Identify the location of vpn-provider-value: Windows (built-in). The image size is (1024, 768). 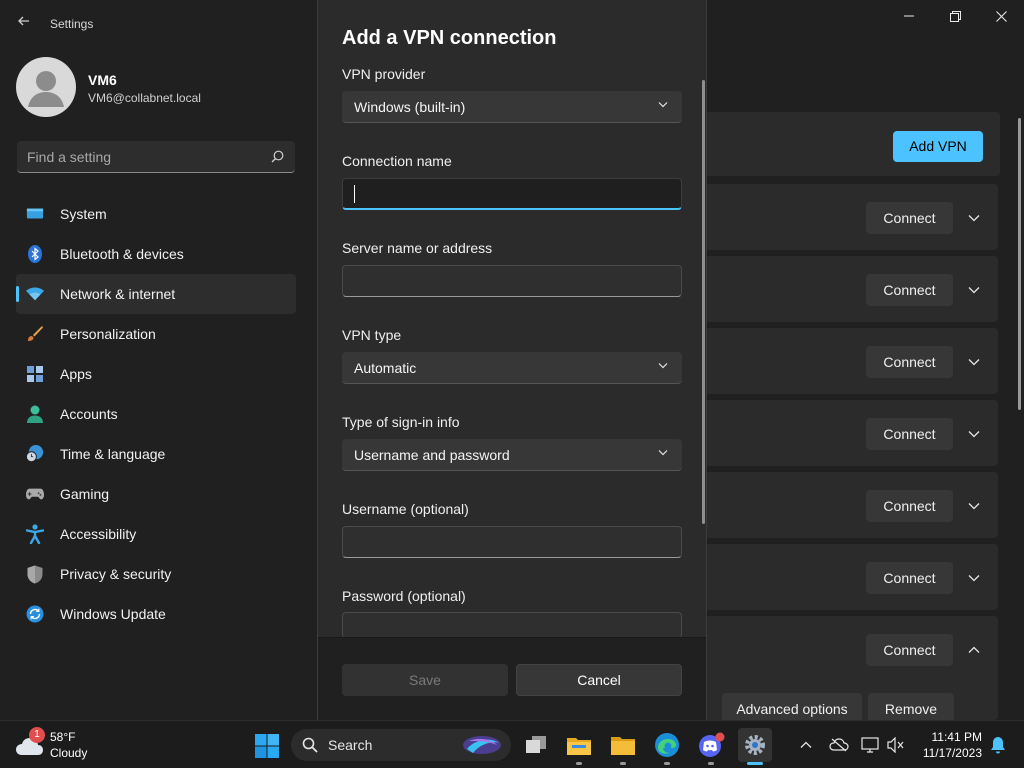
(410, 107).